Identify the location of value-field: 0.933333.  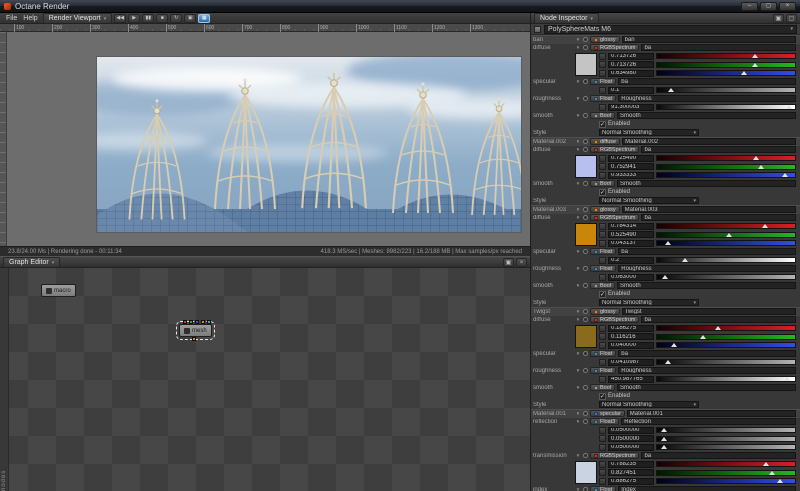
(631, 175).